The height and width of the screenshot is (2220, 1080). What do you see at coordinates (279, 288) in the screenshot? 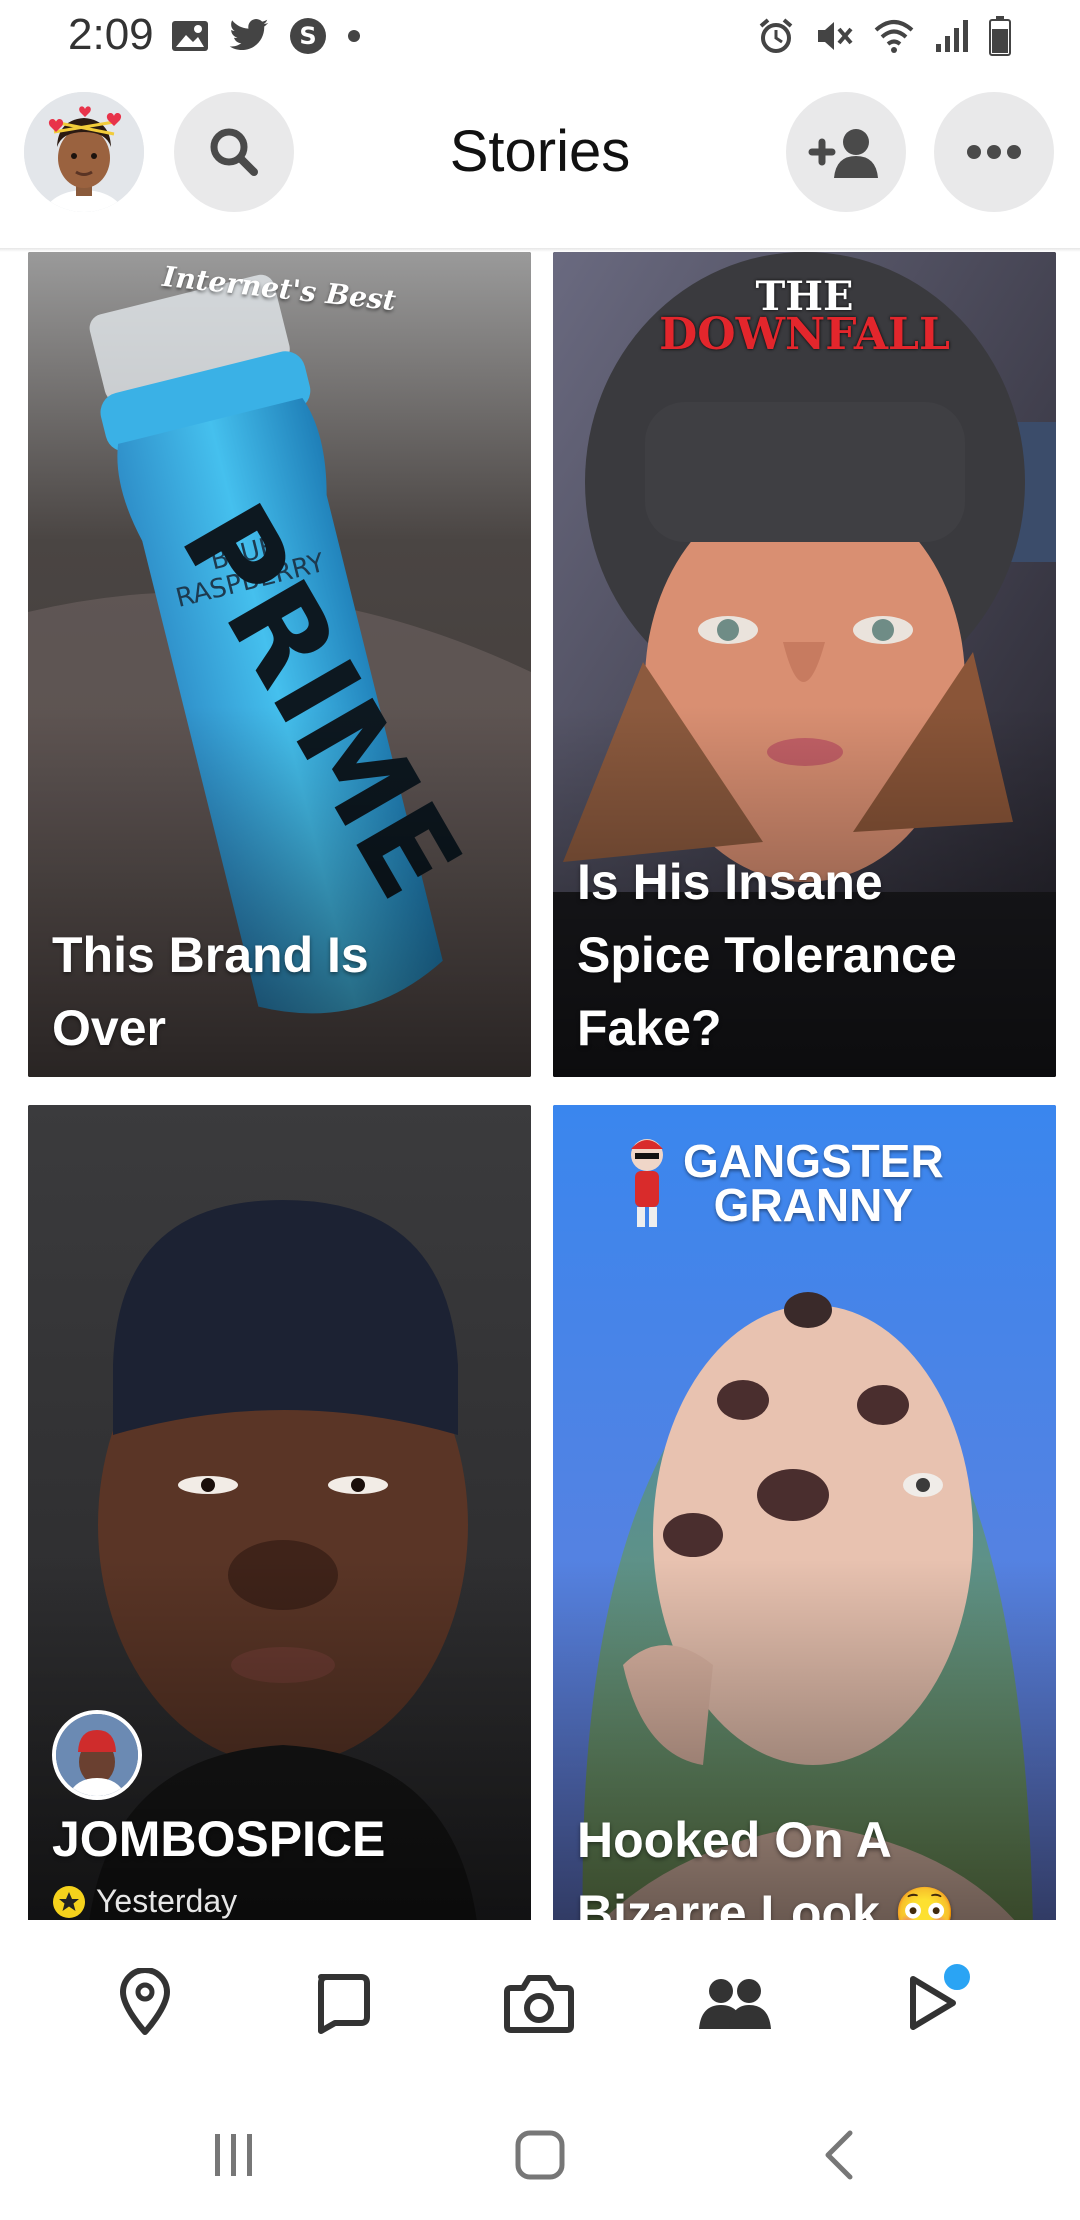
I see `story-publisher-logo: Internet's Best` at bounding box center [279, 288].